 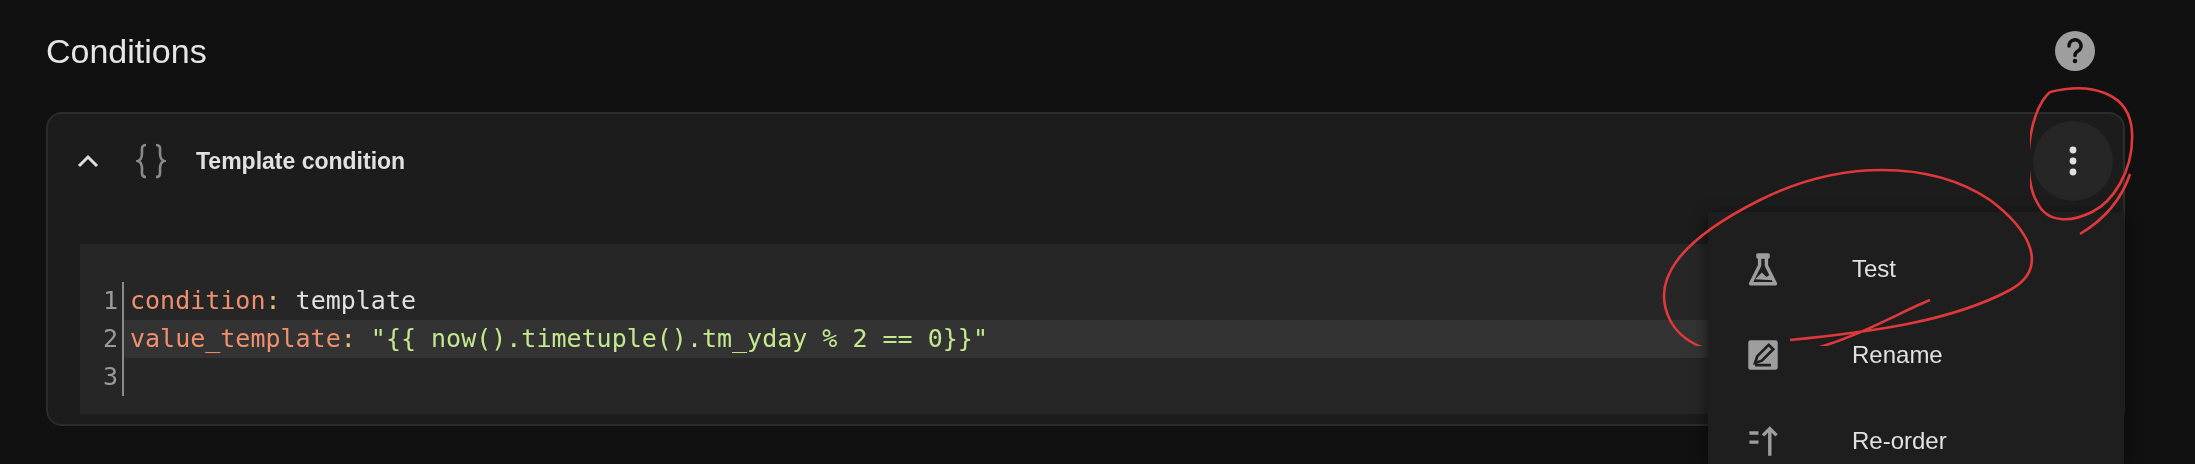 I want to click on braces-icon, so click(x=151, y=161).